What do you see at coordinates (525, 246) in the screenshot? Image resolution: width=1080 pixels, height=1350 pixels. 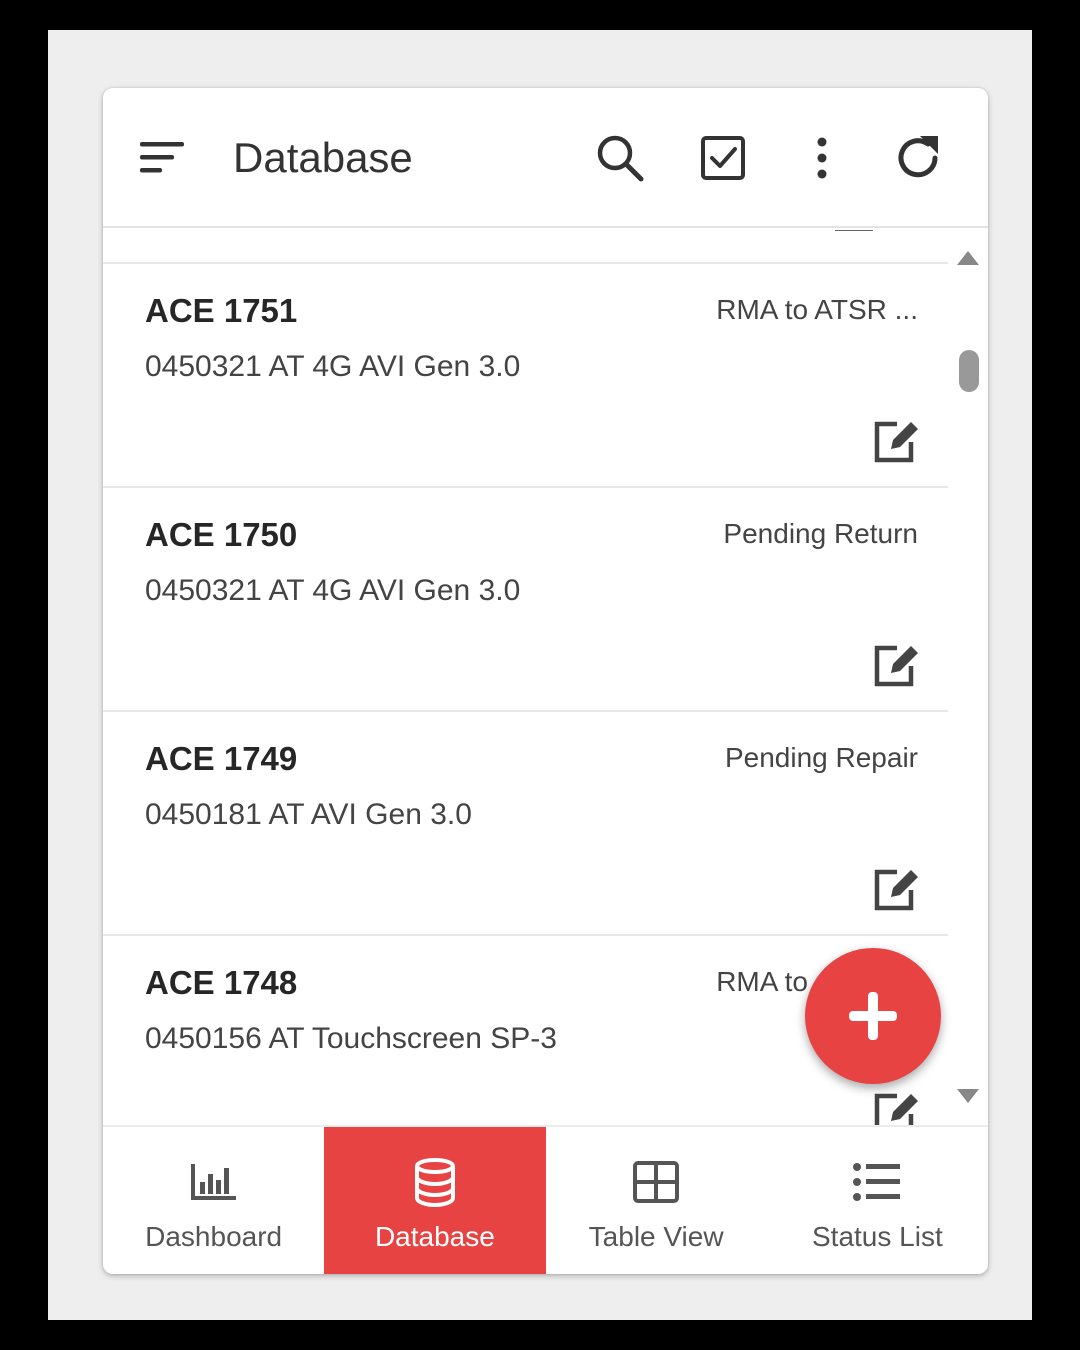 I see `list-item-partial` at bounding box center [525, 246].